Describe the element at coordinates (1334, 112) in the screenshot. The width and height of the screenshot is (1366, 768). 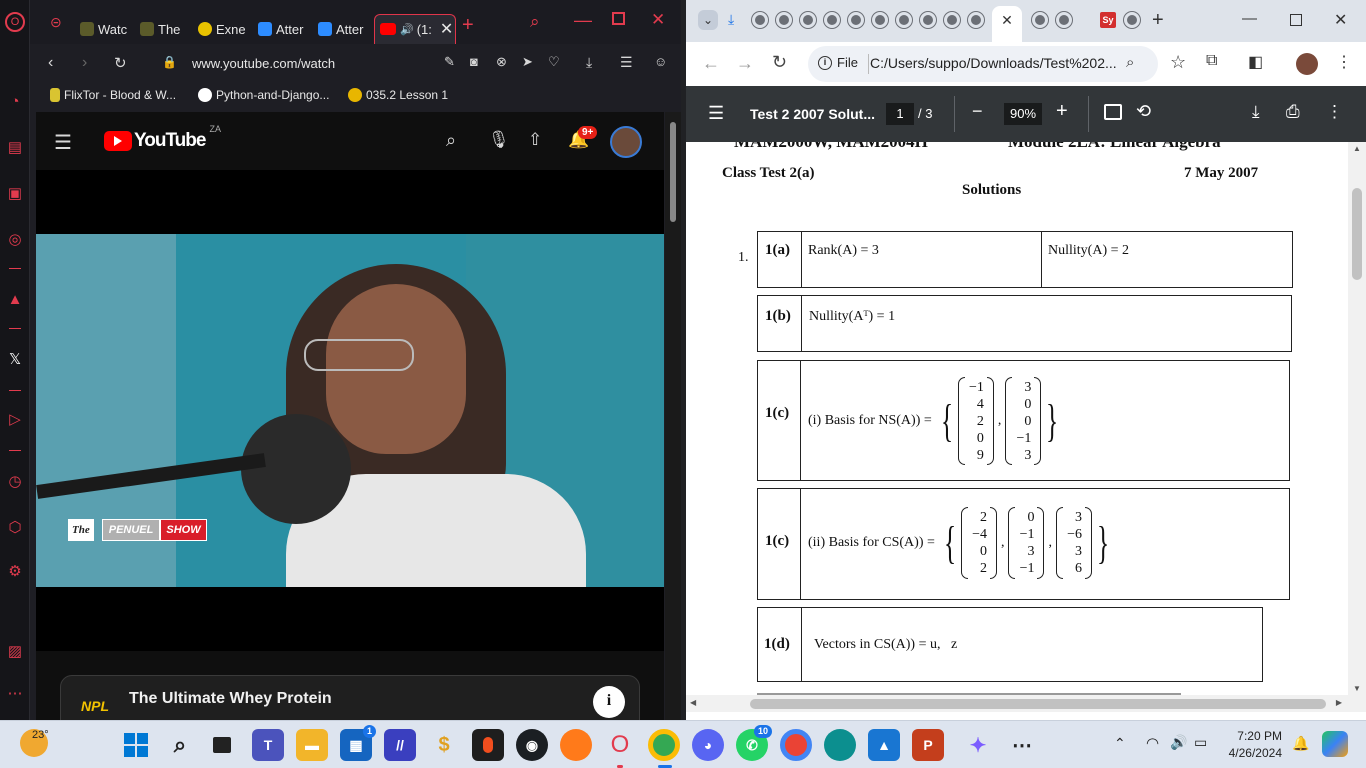
I see `more-icon: ⋮` at that location.